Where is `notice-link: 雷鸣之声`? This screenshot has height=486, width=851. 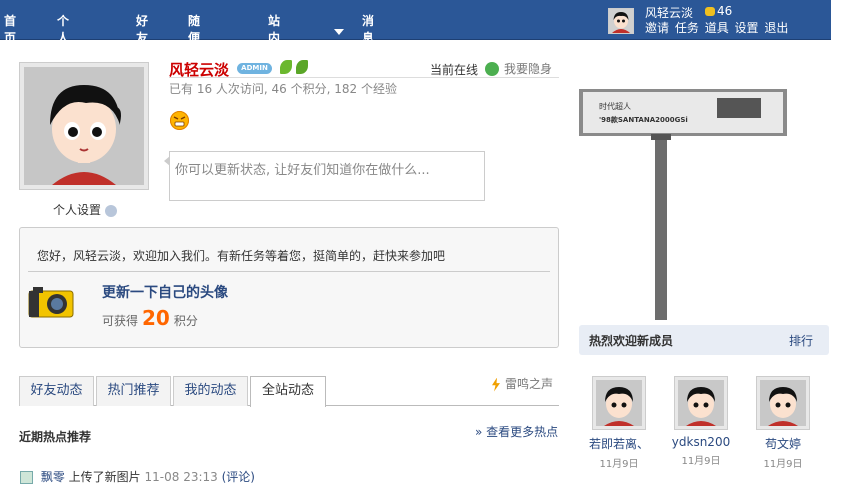
notice-link: 雷鸣之声 is located at coordinates (522, 383).